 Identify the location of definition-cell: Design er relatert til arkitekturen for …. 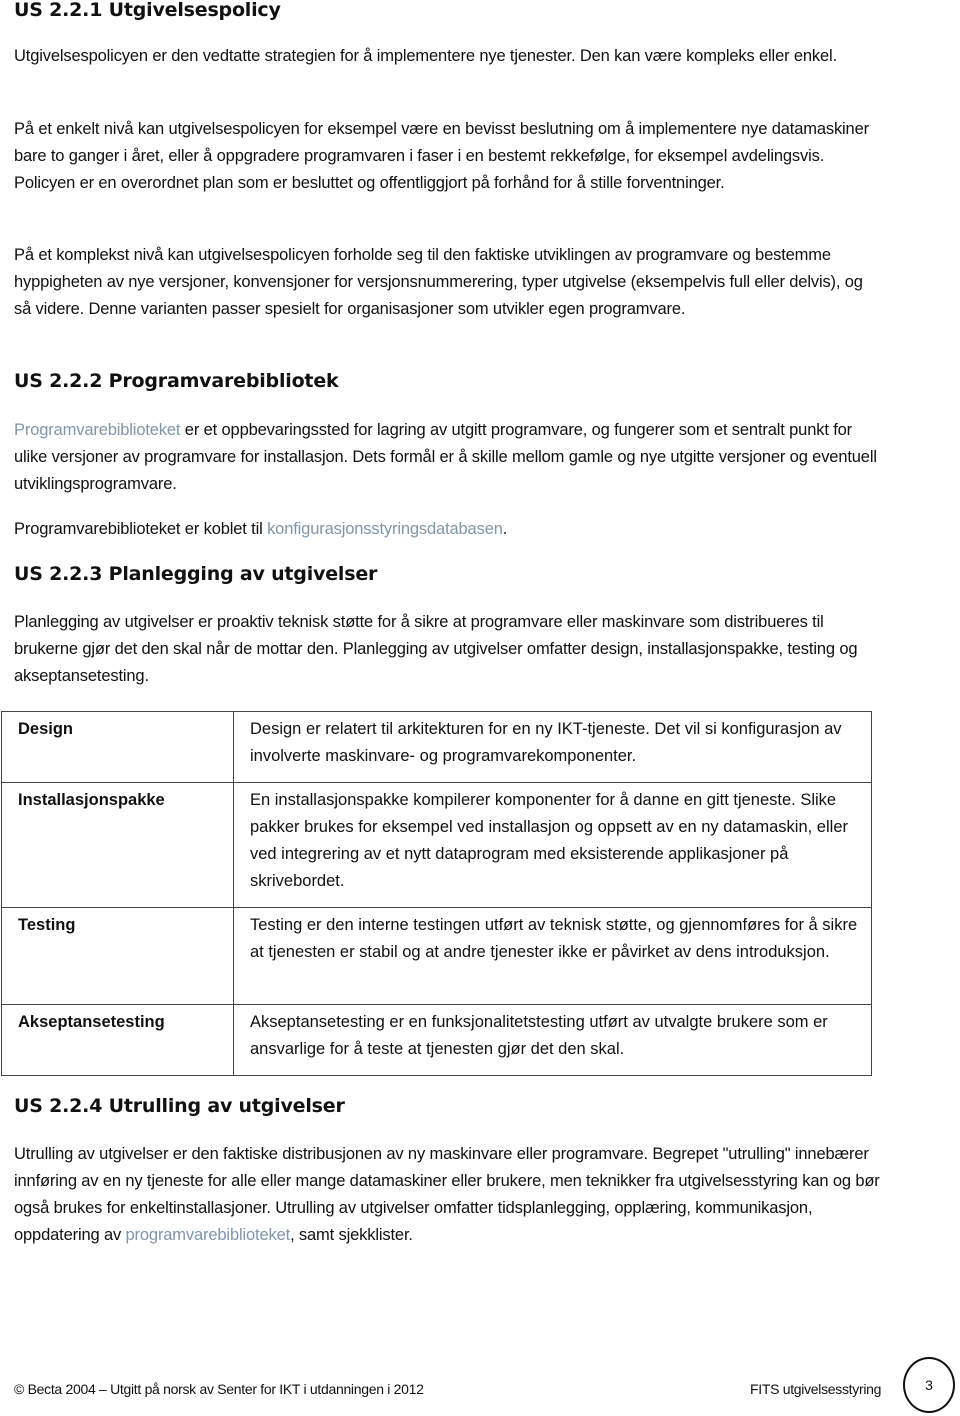
(552, 747).